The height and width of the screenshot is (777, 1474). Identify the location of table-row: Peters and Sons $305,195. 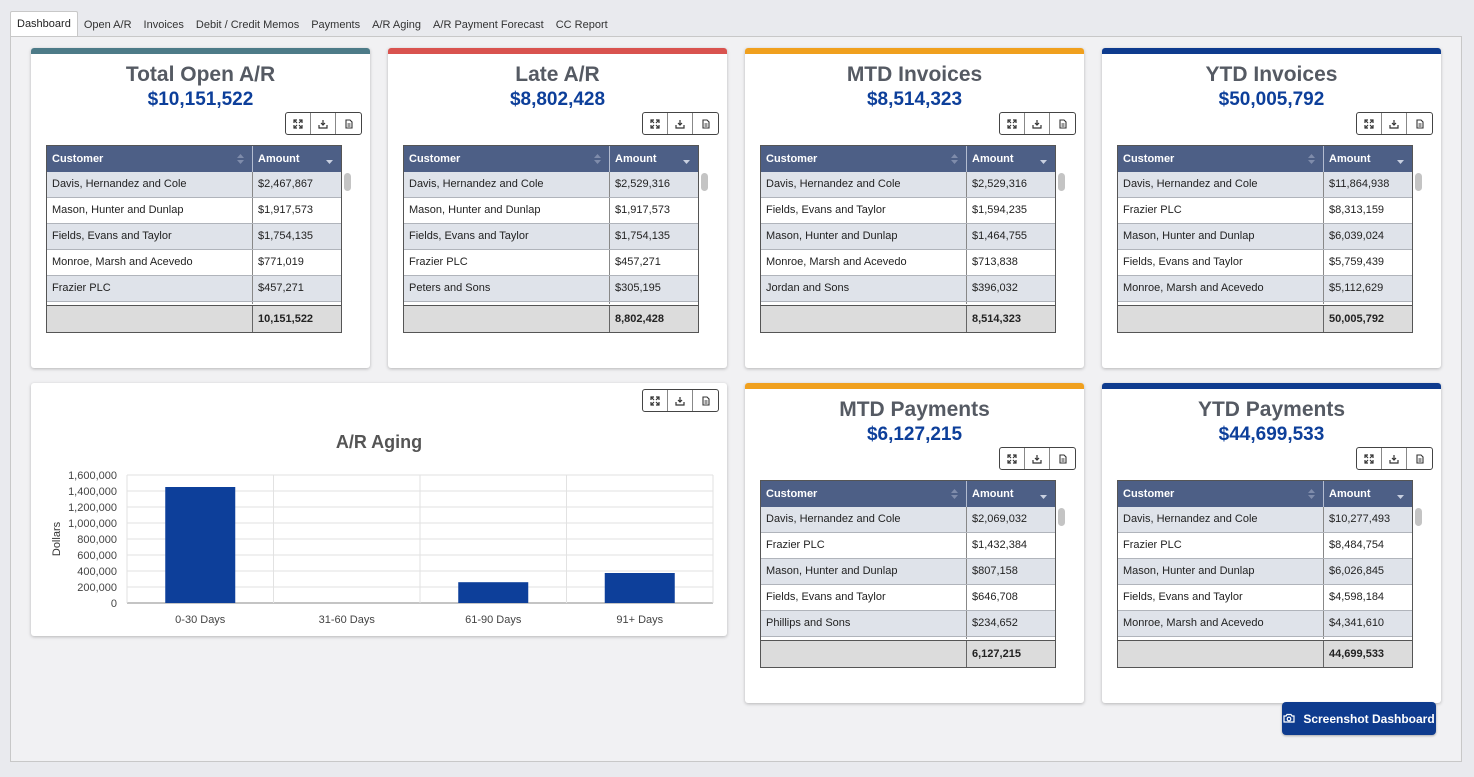
(551, 289).